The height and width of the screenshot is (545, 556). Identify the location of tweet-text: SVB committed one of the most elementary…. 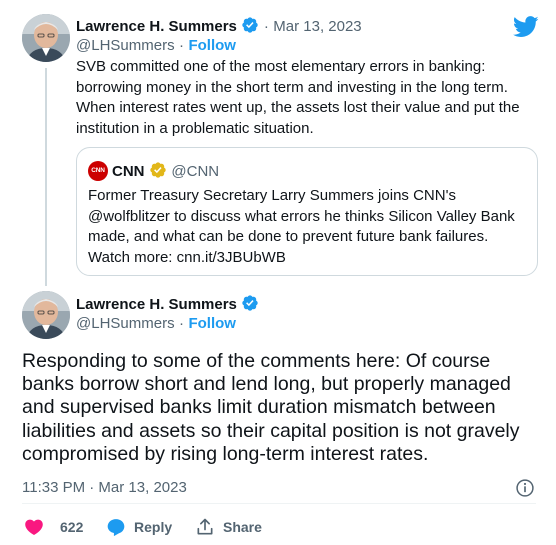
(298, 97).